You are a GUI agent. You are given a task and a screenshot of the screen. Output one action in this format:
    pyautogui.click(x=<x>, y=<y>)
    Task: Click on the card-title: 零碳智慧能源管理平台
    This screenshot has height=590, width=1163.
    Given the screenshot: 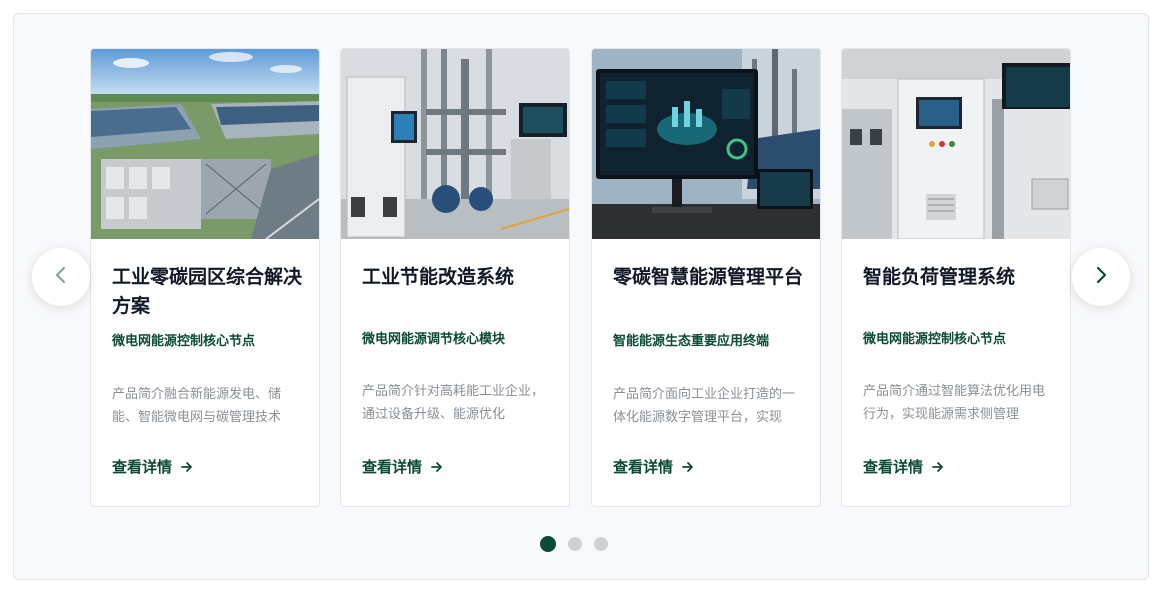 What is the action you would take?
    pyautogui.click(x=708, y=277)
    